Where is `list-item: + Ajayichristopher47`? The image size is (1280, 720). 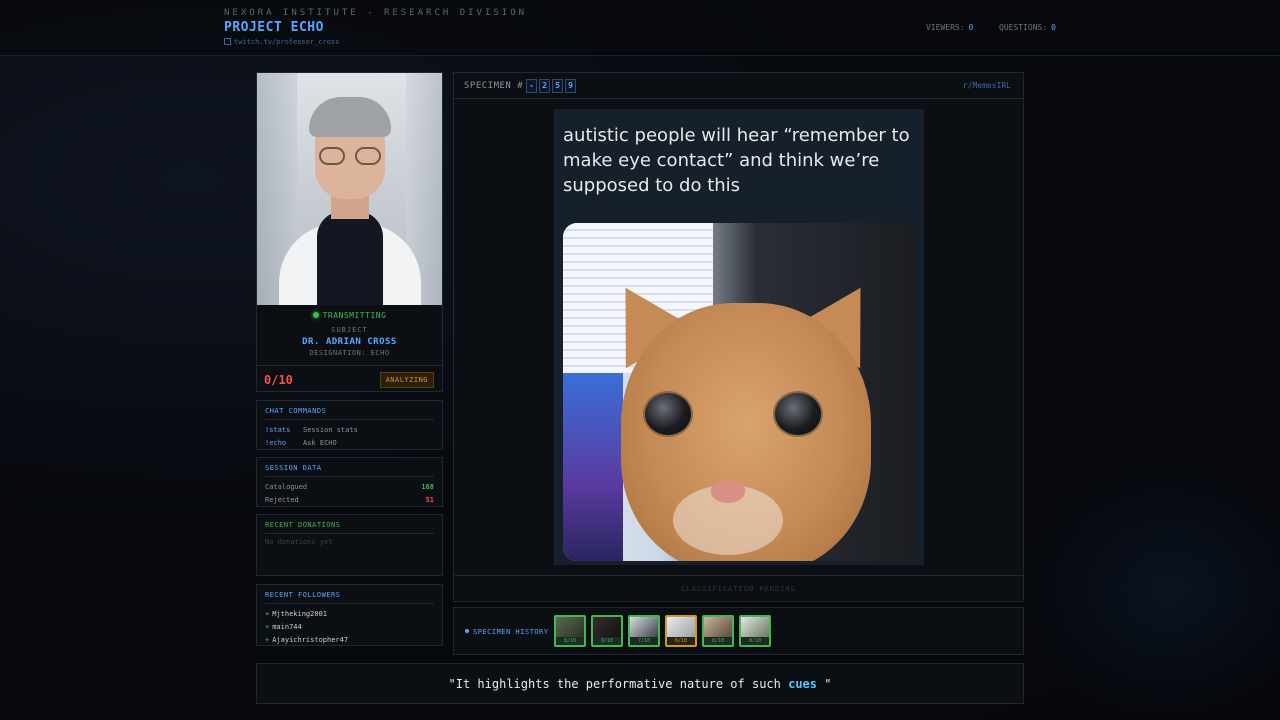 list-item: + Ajayichristopher47 is located at coordinates (307, 640).